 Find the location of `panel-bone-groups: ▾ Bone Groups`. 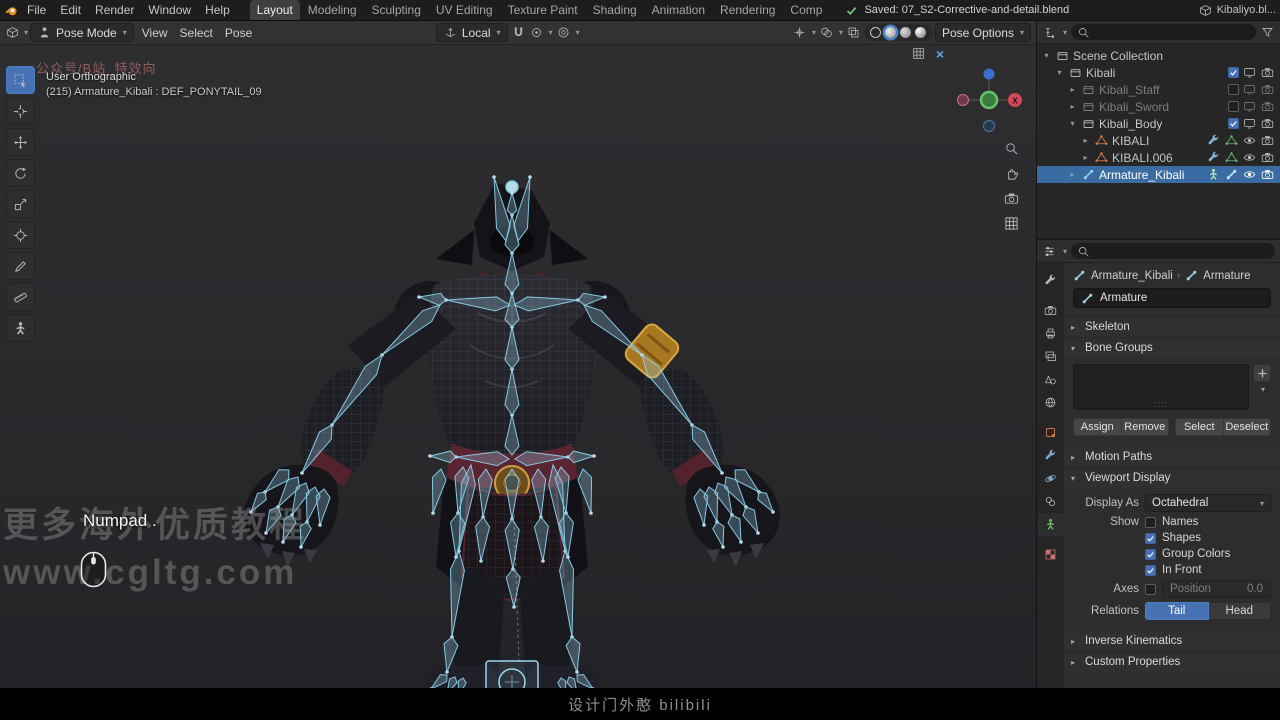

panel-bone-groups: ▾ Bone Groups is located at coordinates (1172, 347).